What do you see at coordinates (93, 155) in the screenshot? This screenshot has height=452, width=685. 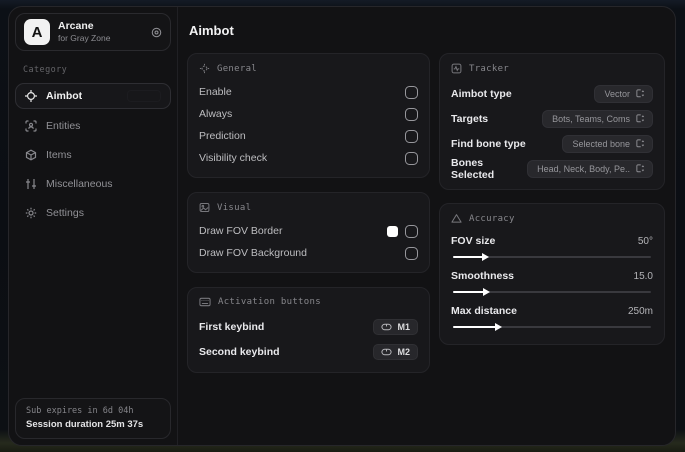 I see `sidebar-item-items: Items` at bounding box center [93, 155].